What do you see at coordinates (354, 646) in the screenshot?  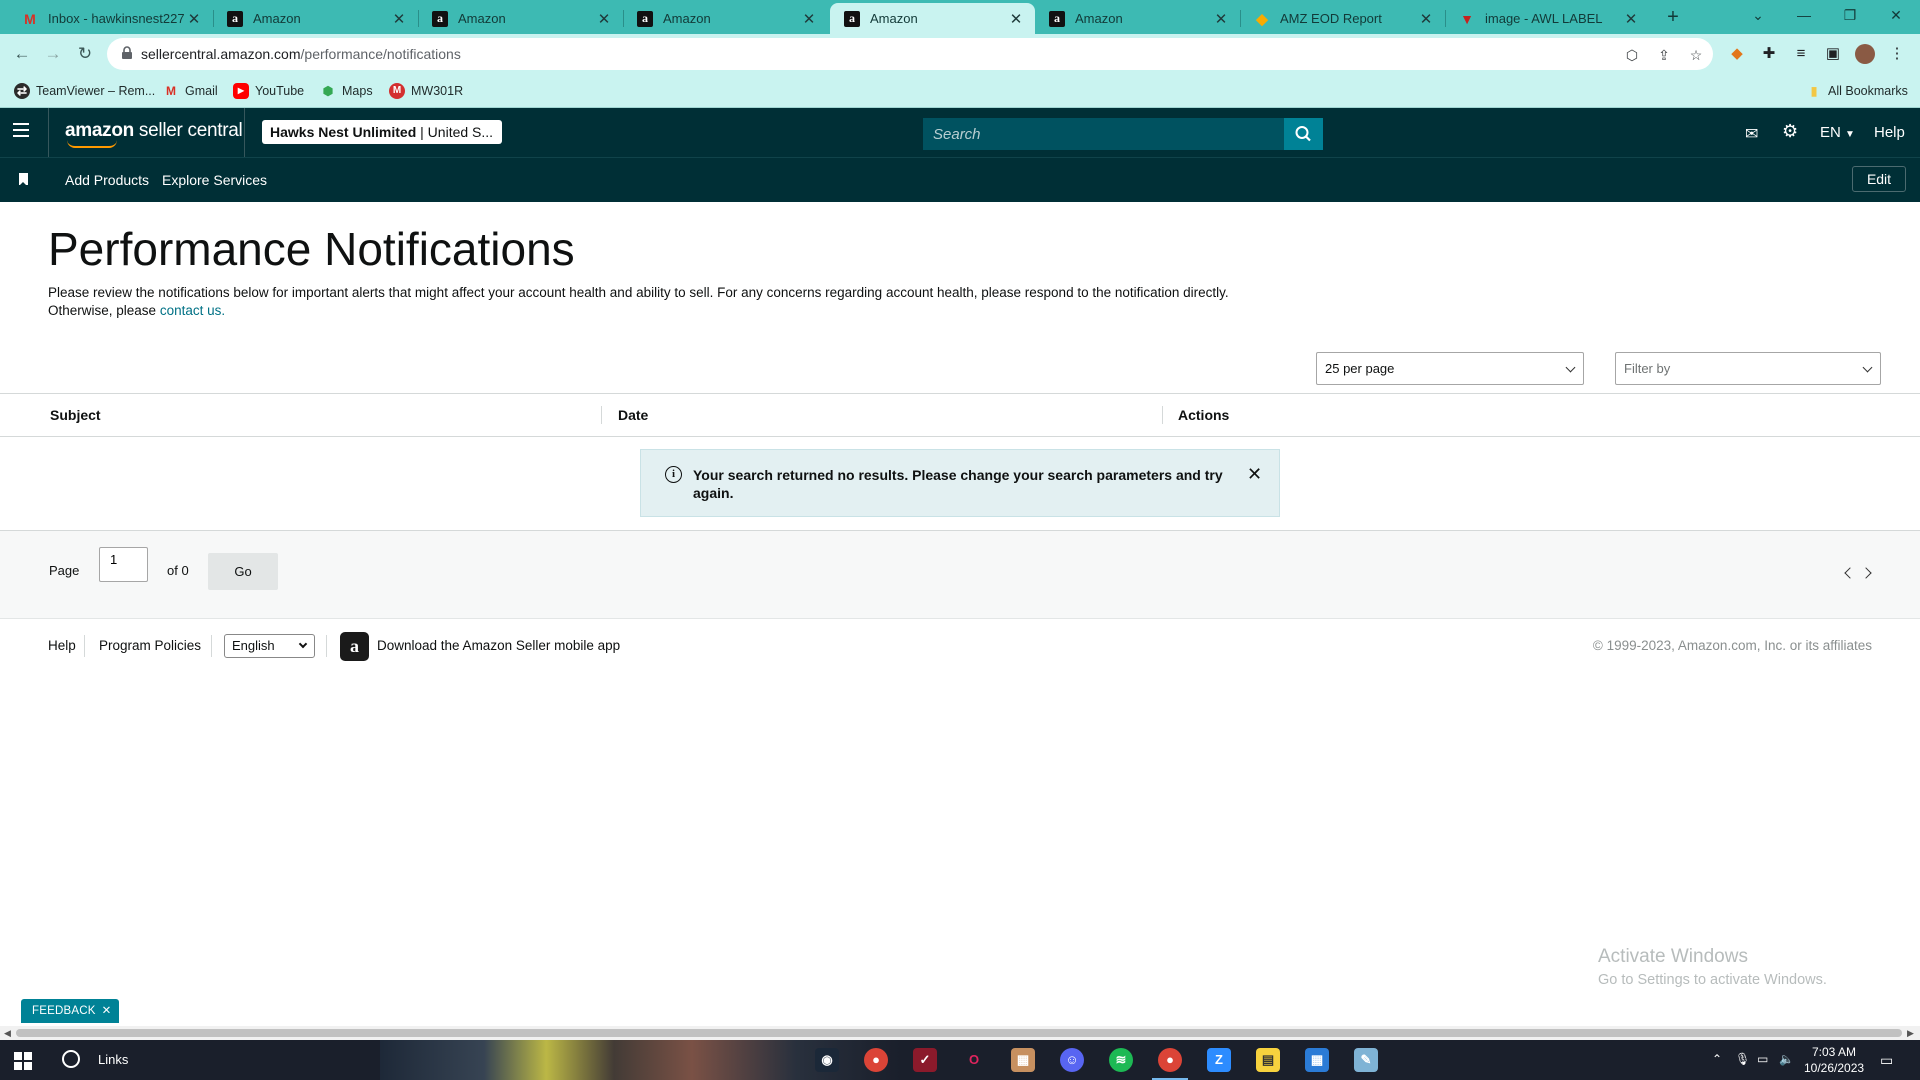 I see `seller-app-icon: a` at bounding box center [354, 646].